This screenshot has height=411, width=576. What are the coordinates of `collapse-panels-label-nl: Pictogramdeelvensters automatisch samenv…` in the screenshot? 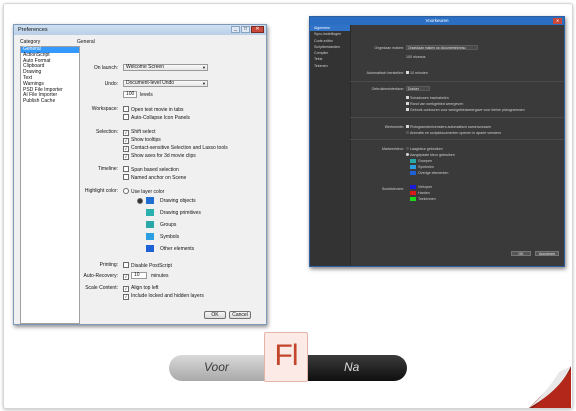 It's located at (451, 127).